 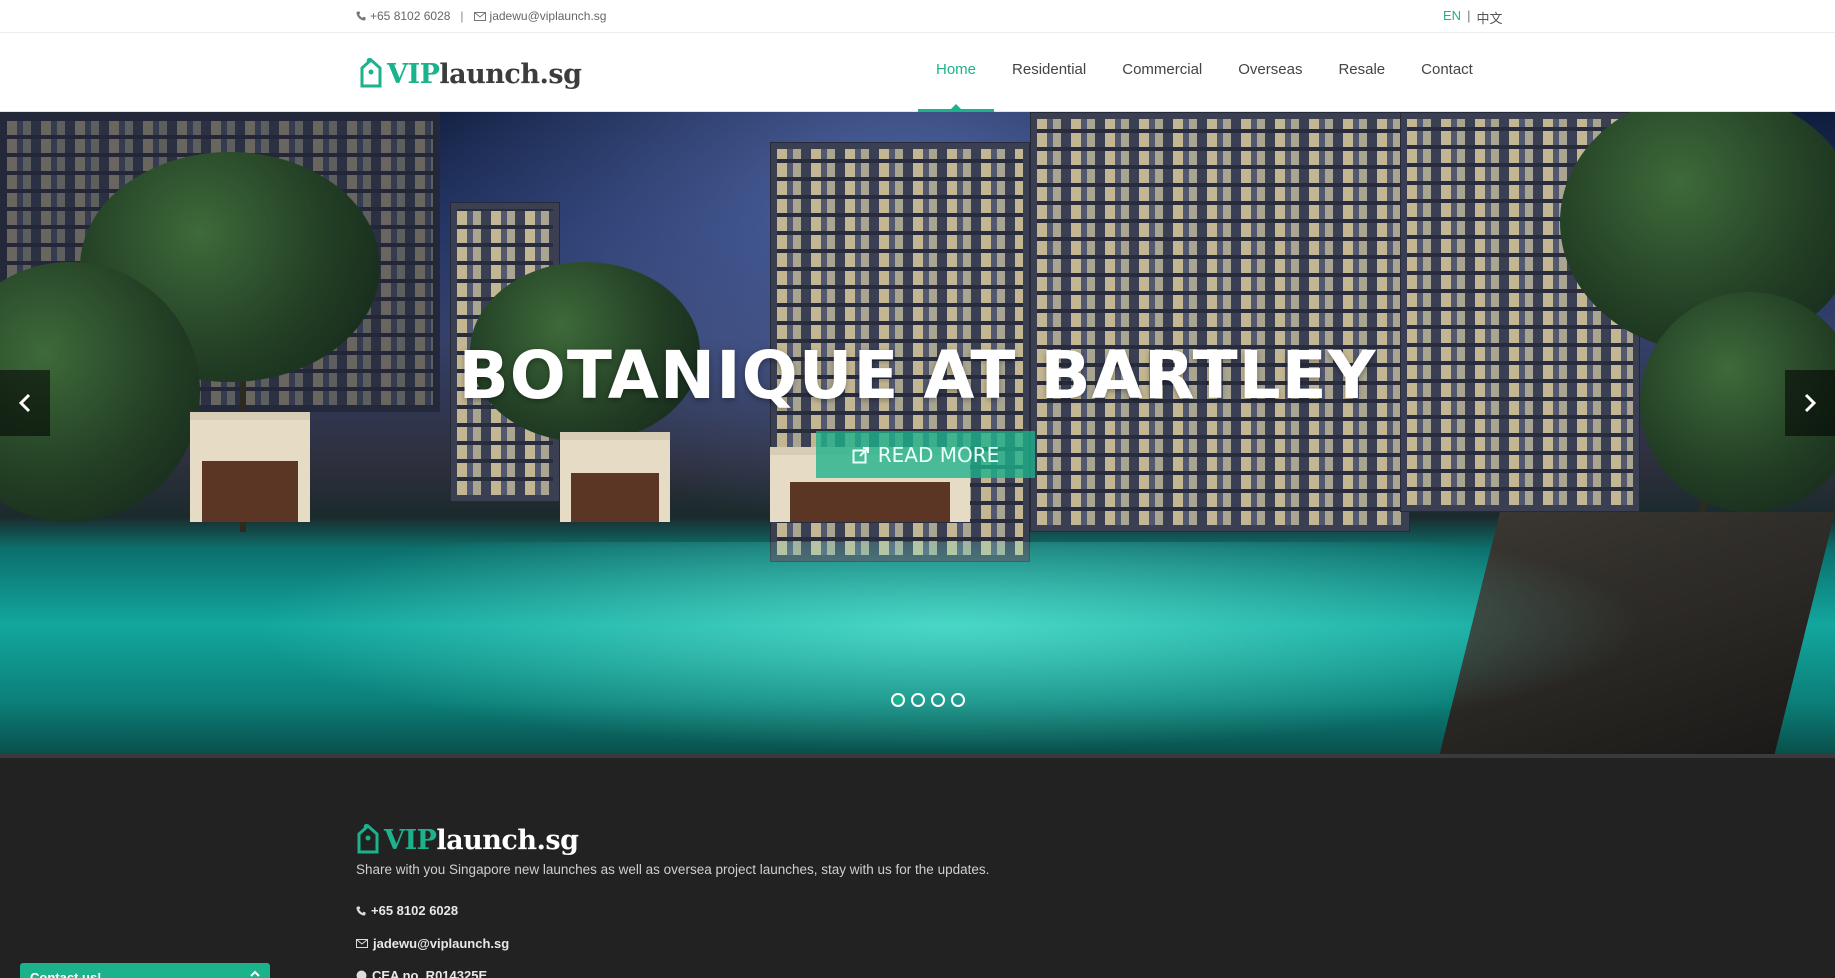 I want to click on nav-resale: Resale, so click(x=1361, y=73).